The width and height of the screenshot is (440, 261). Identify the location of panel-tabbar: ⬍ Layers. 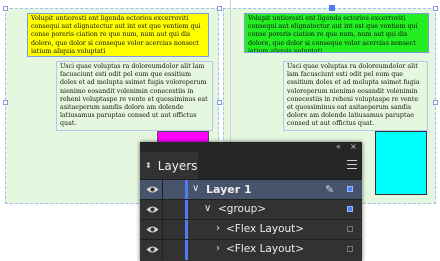
(251, 165).